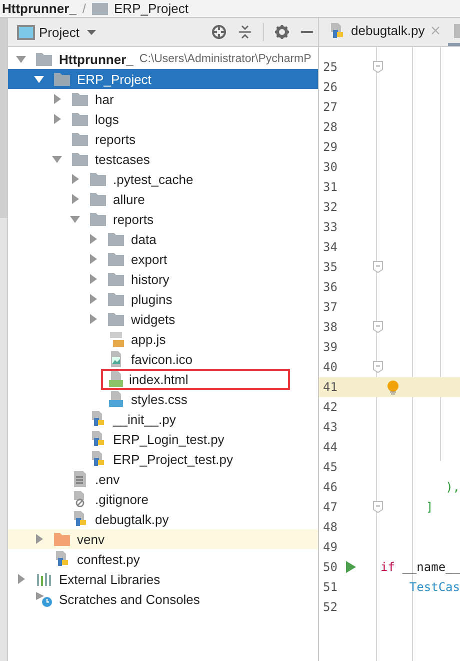  What do you see at coordinates (98, 459) in the screenshot?
I see `python-file-icon` at bounding box center [98, 459].